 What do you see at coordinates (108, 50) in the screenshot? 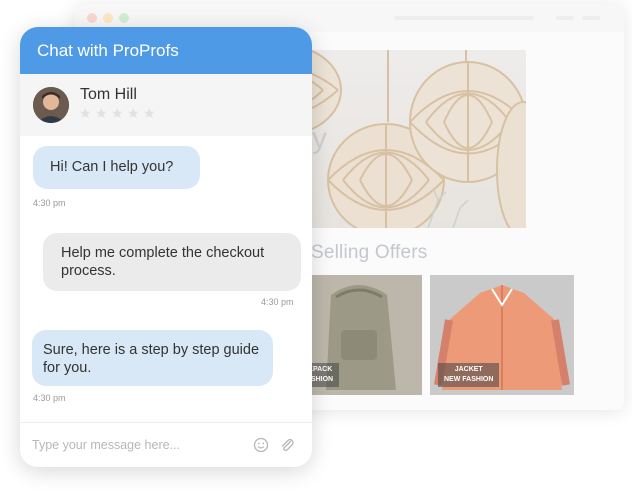
I see `chat-title: Chat with ProProfs` at bounding box center [108, 50].